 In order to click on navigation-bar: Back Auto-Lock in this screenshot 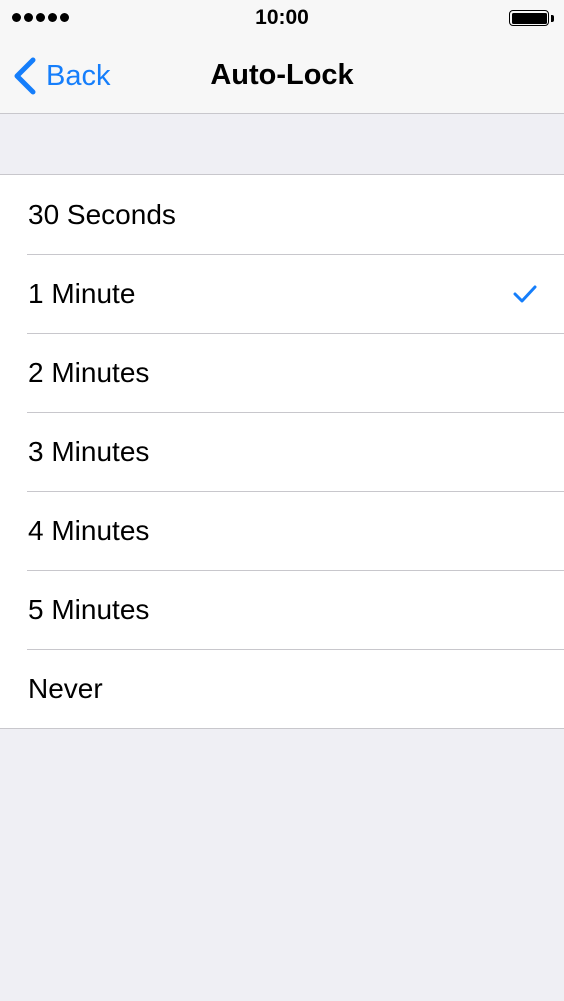, I will do `click(282, 76)`.